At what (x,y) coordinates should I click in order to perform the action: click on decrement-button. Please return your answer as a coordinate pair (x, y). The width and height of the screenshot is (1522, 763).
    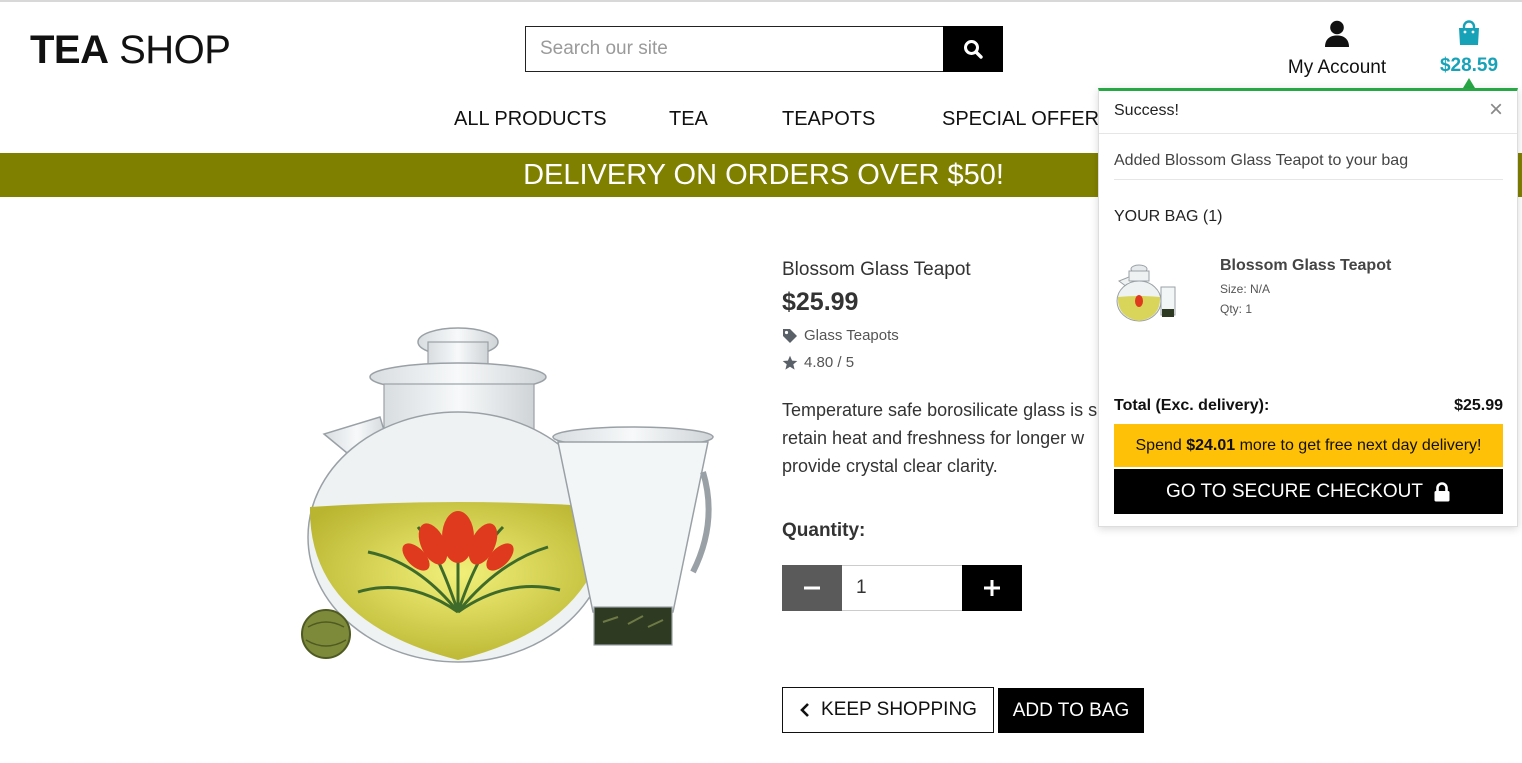
    Looking at the image, I should click on (812, 588).